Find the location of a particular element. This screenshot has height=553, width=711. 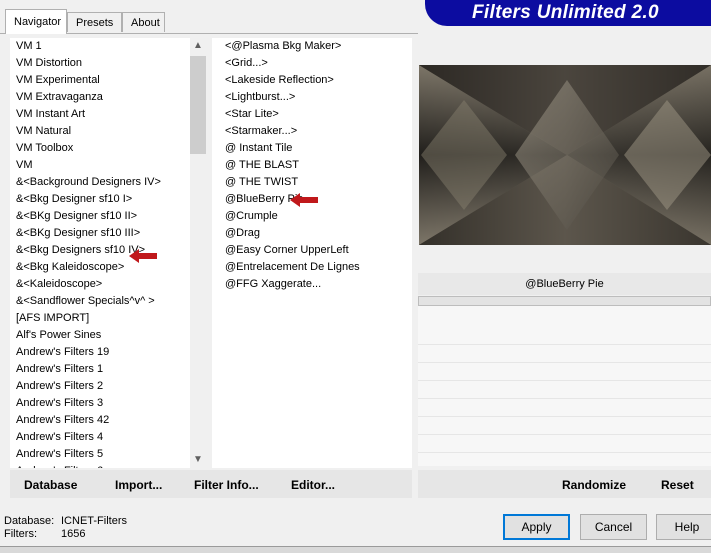

scroll-up-icon: ▲ is located at coordinates (198, 45).